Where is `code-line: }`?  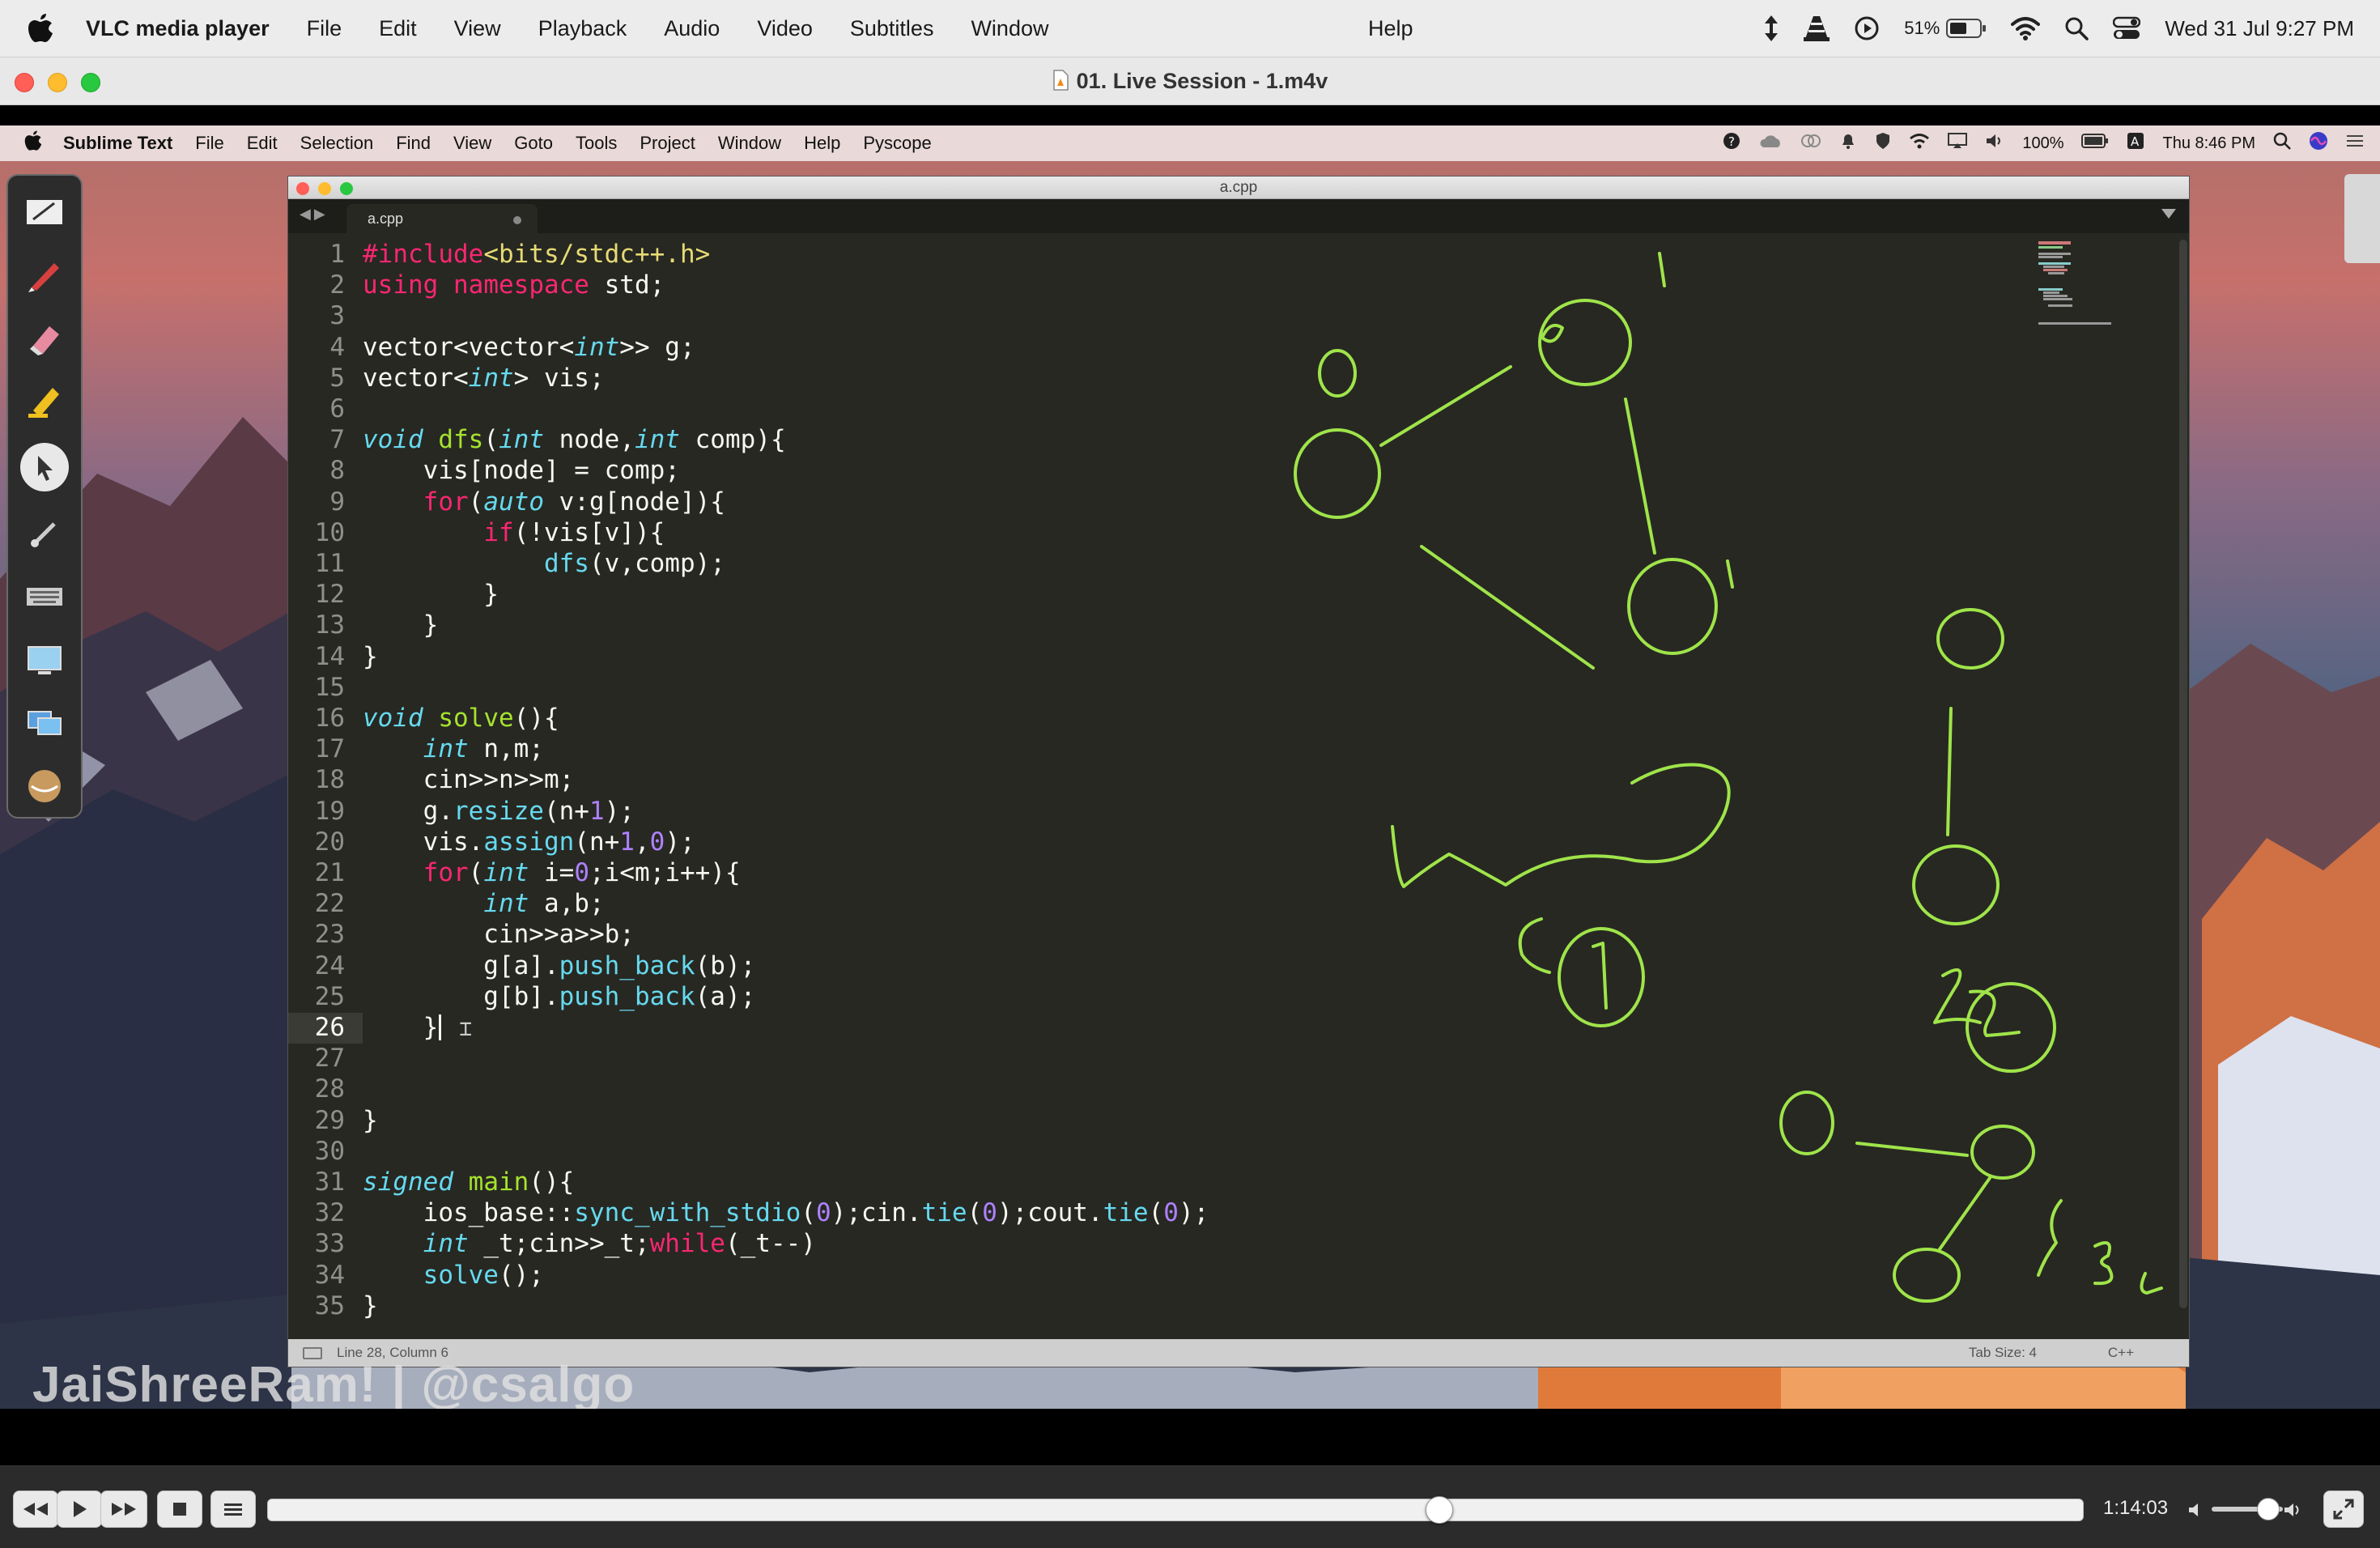
code-line: } is located at coordinates (370, 656).